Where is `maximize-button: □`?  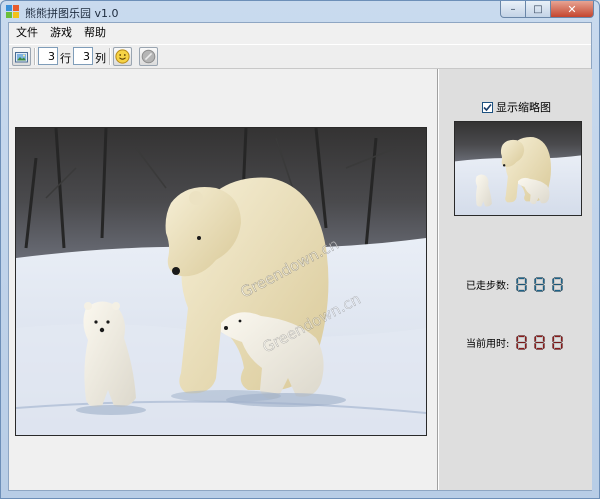
maximize-button: □ is located at coordinates (538, 9).